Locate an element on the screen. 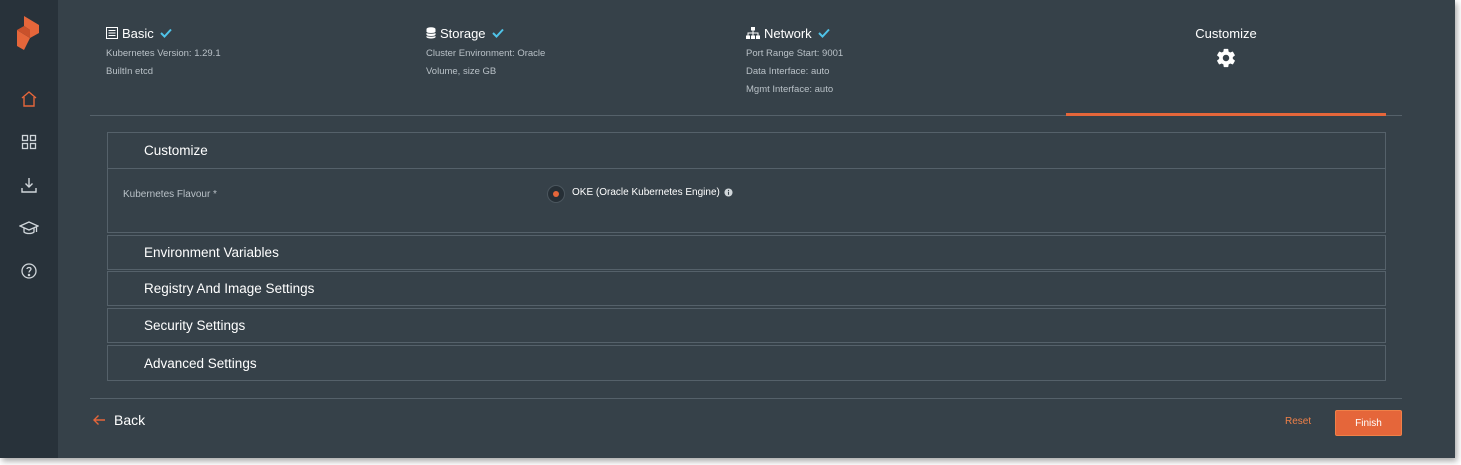 Image resolution: width=1461 pixels, height=465 pixels. step-basic-info: Kubernetes Version: 1.29.1 is located at coordinates (163, 53).